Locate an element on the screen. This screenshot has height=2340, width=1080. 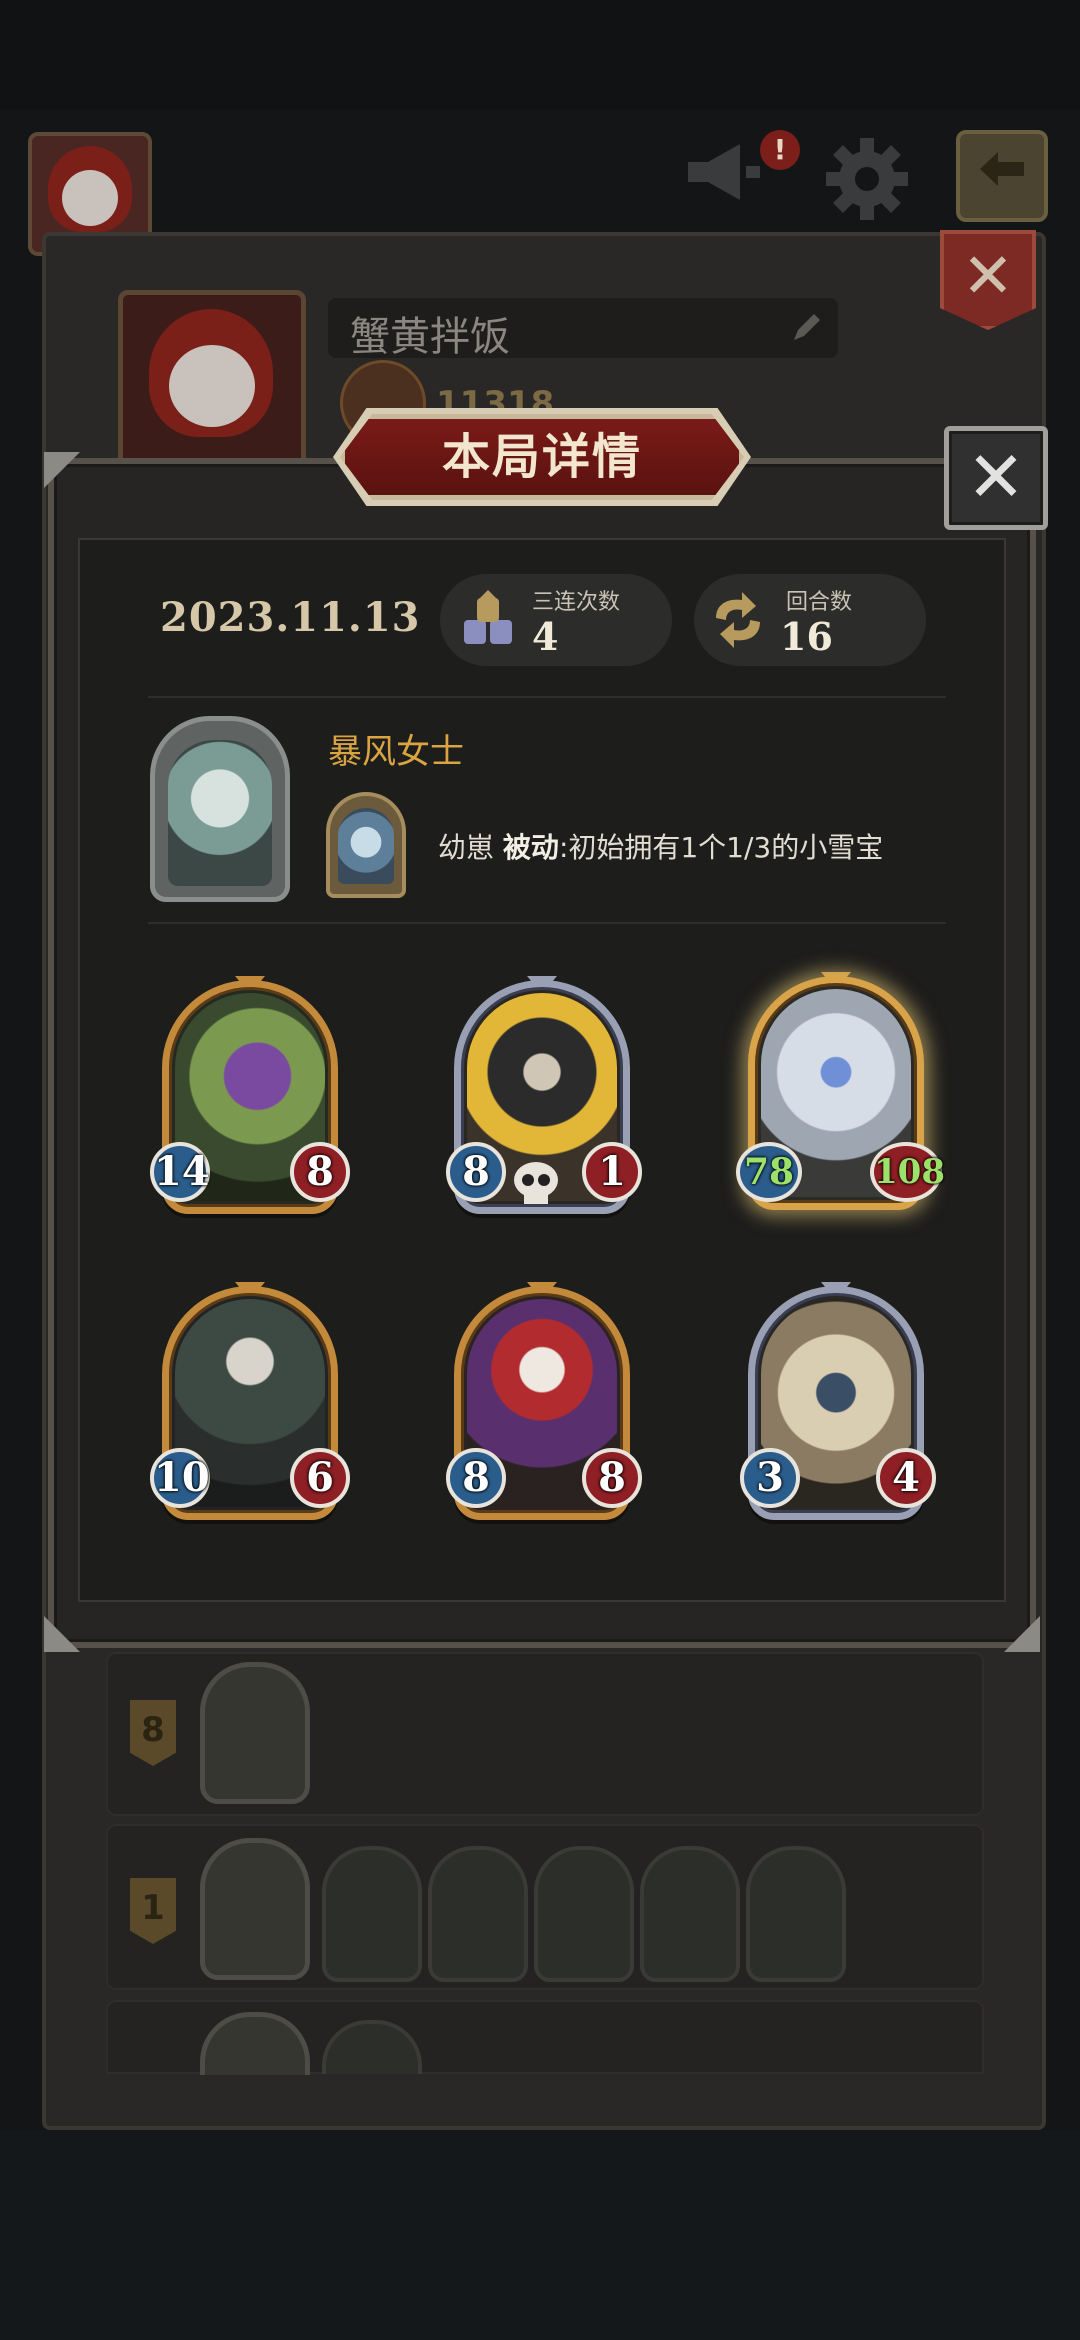
settings-gear-icon is located at coordinates (867, 184).